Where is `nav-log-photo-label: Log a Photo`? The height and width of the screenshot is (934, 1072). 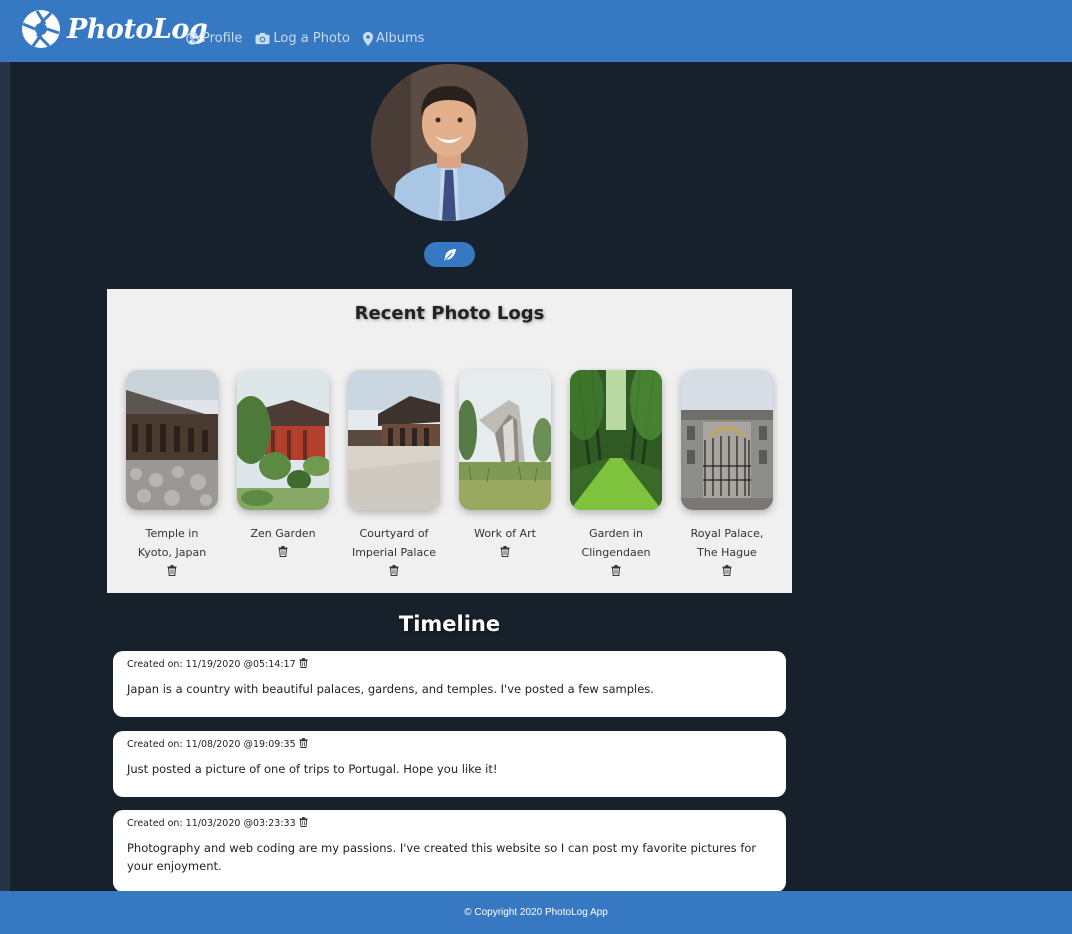
nav-log-photo-label: Log a Photo is located at coordinates (311, 38).